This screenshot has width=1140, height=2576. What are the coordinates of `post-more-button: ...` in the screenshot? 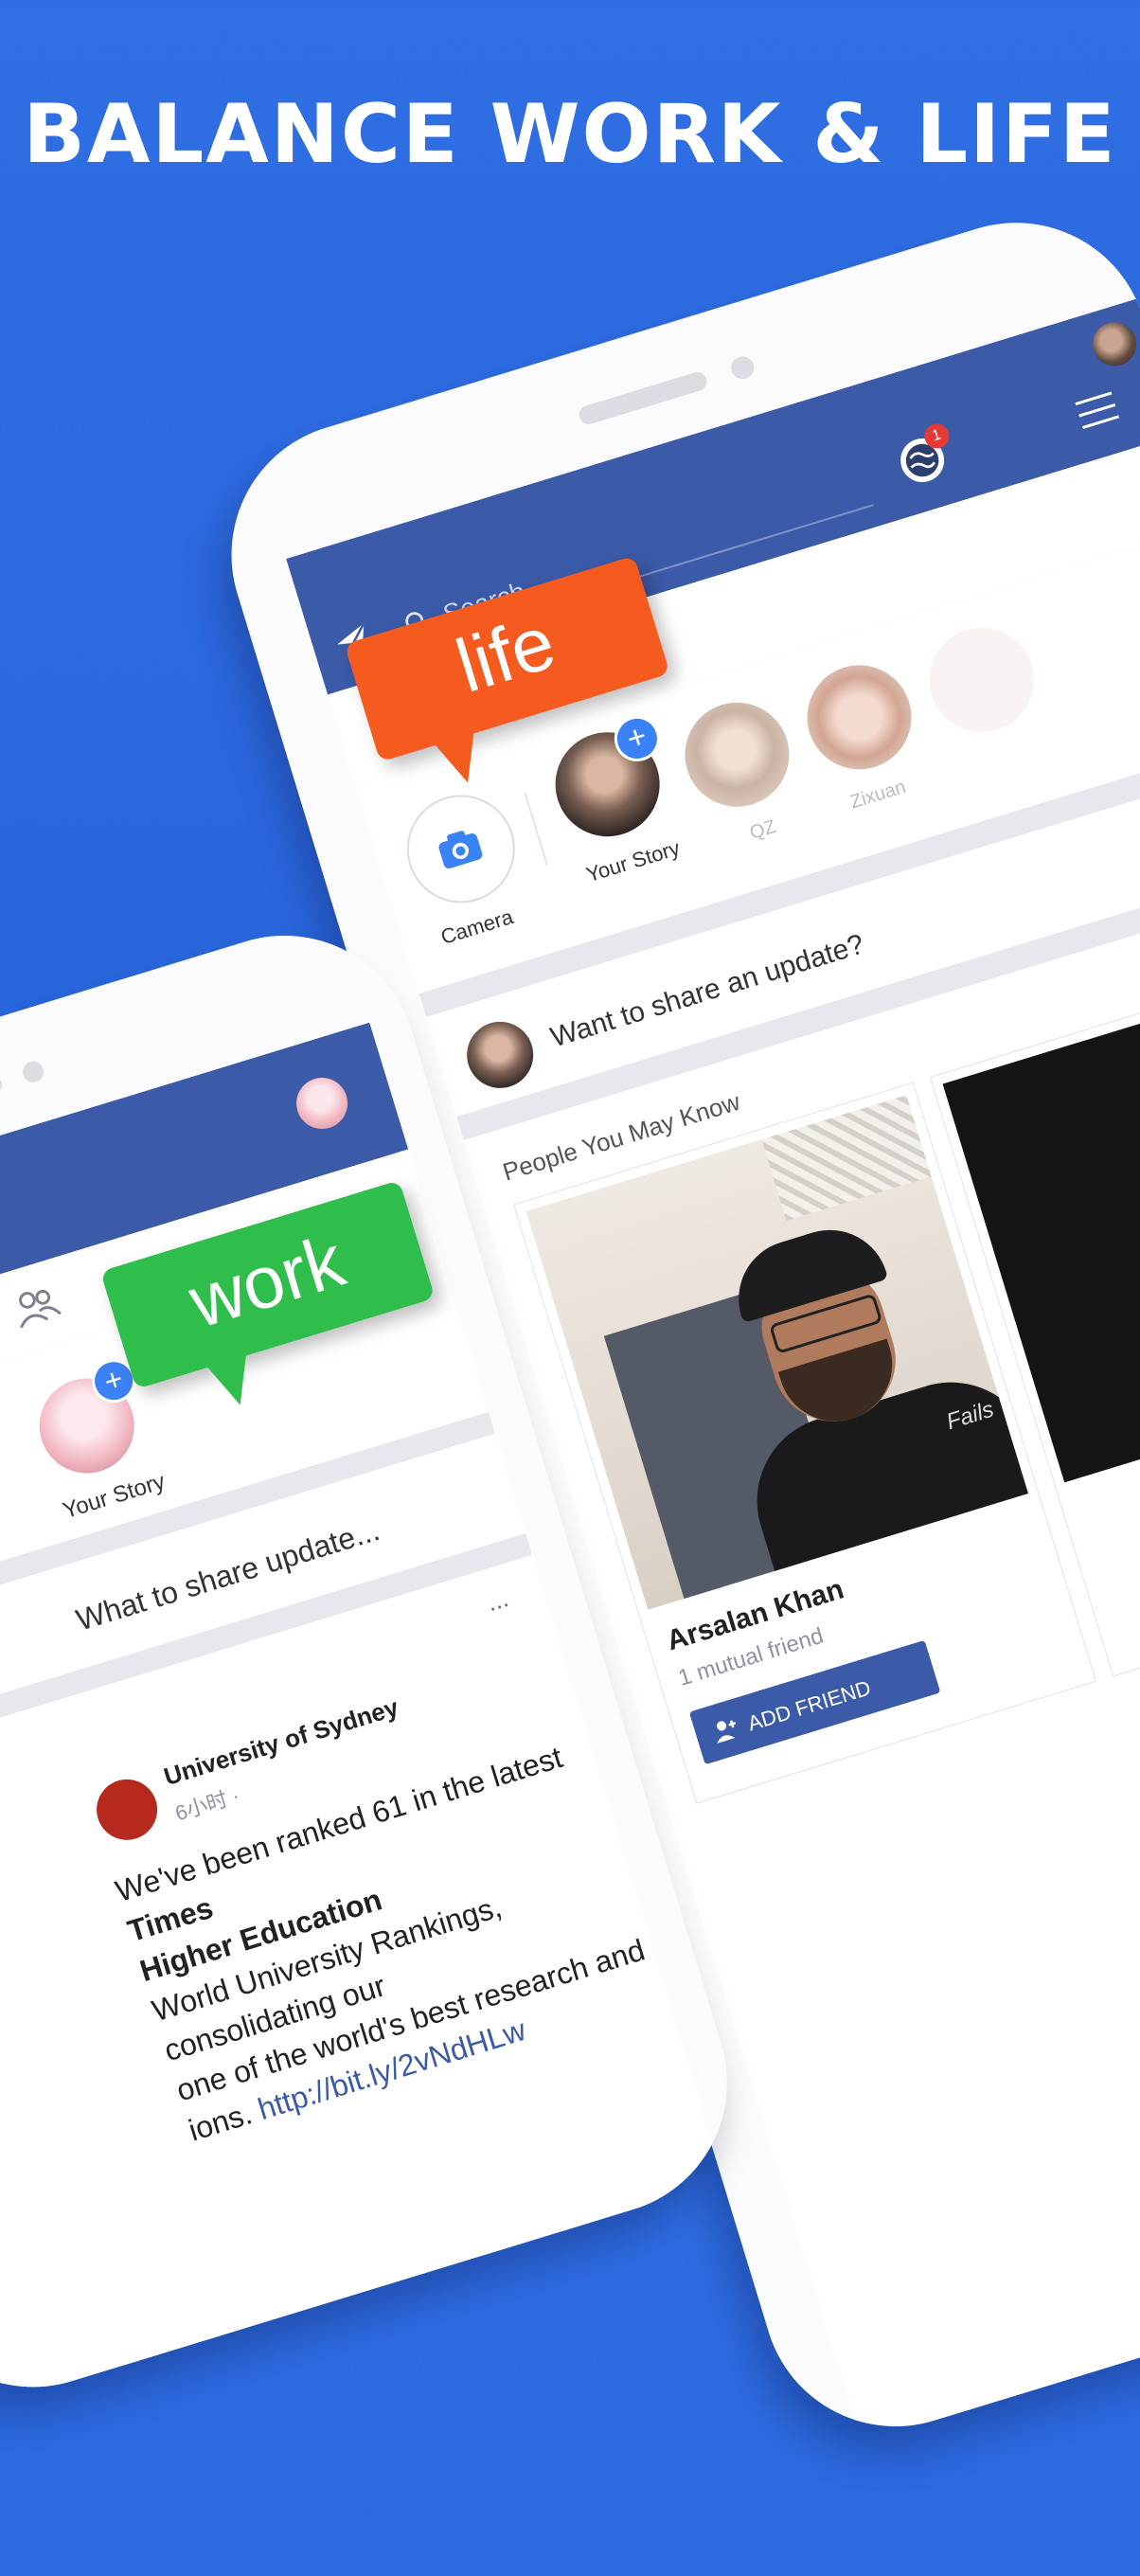 It's located at (498, 1600).